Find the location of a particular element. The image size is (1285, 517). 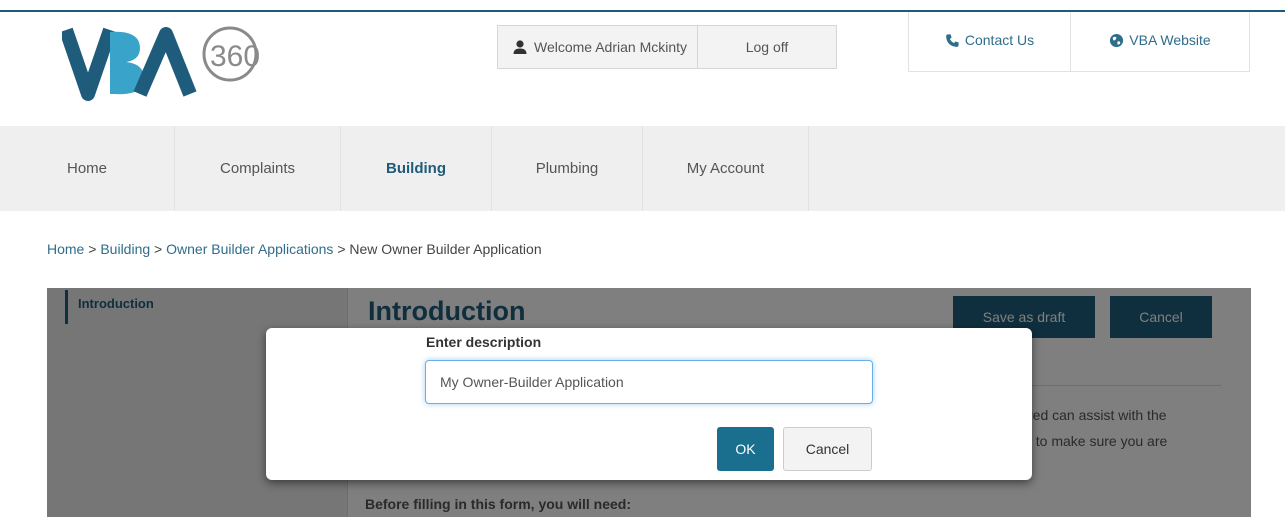

vba-website-link: VBA Website is located at coordinates (1160, 41).